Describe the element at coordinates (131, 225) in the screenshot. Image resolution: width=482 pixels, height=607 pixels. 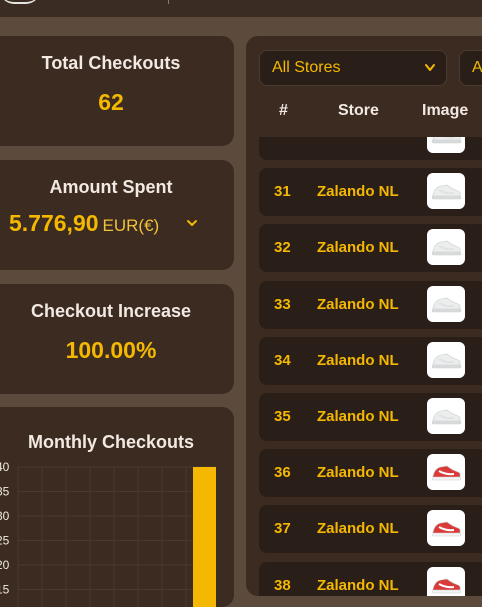
I see `currency-label: EUR(€)` at that location.